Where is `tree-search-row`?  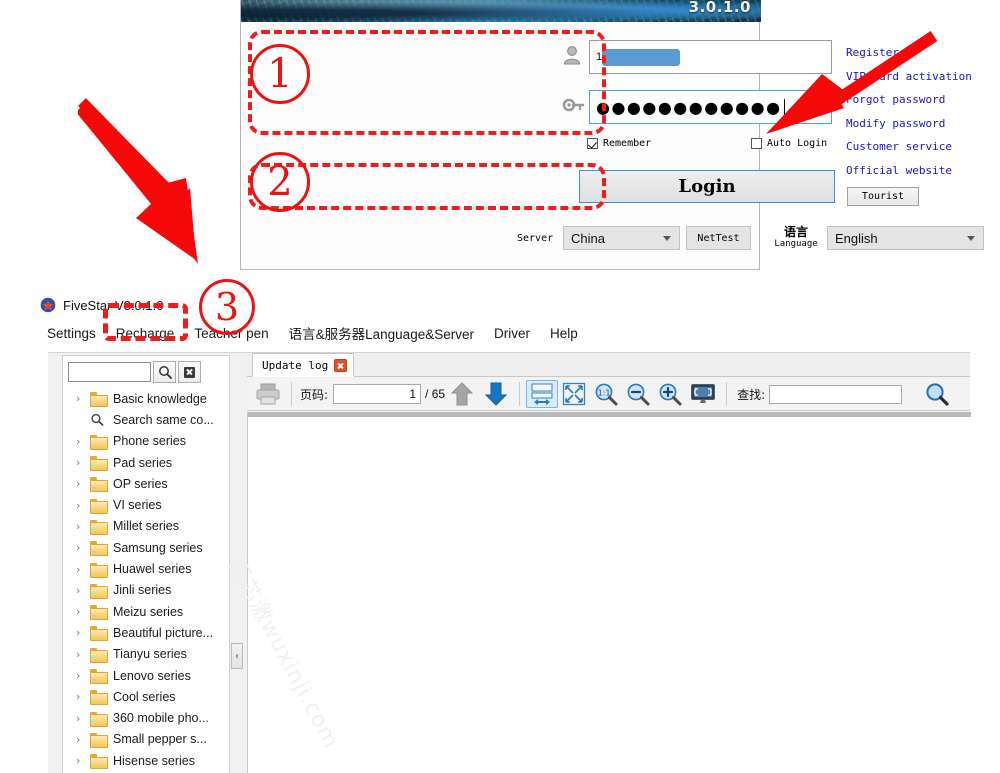
tree-search-row is located at coordinates (134, 372).